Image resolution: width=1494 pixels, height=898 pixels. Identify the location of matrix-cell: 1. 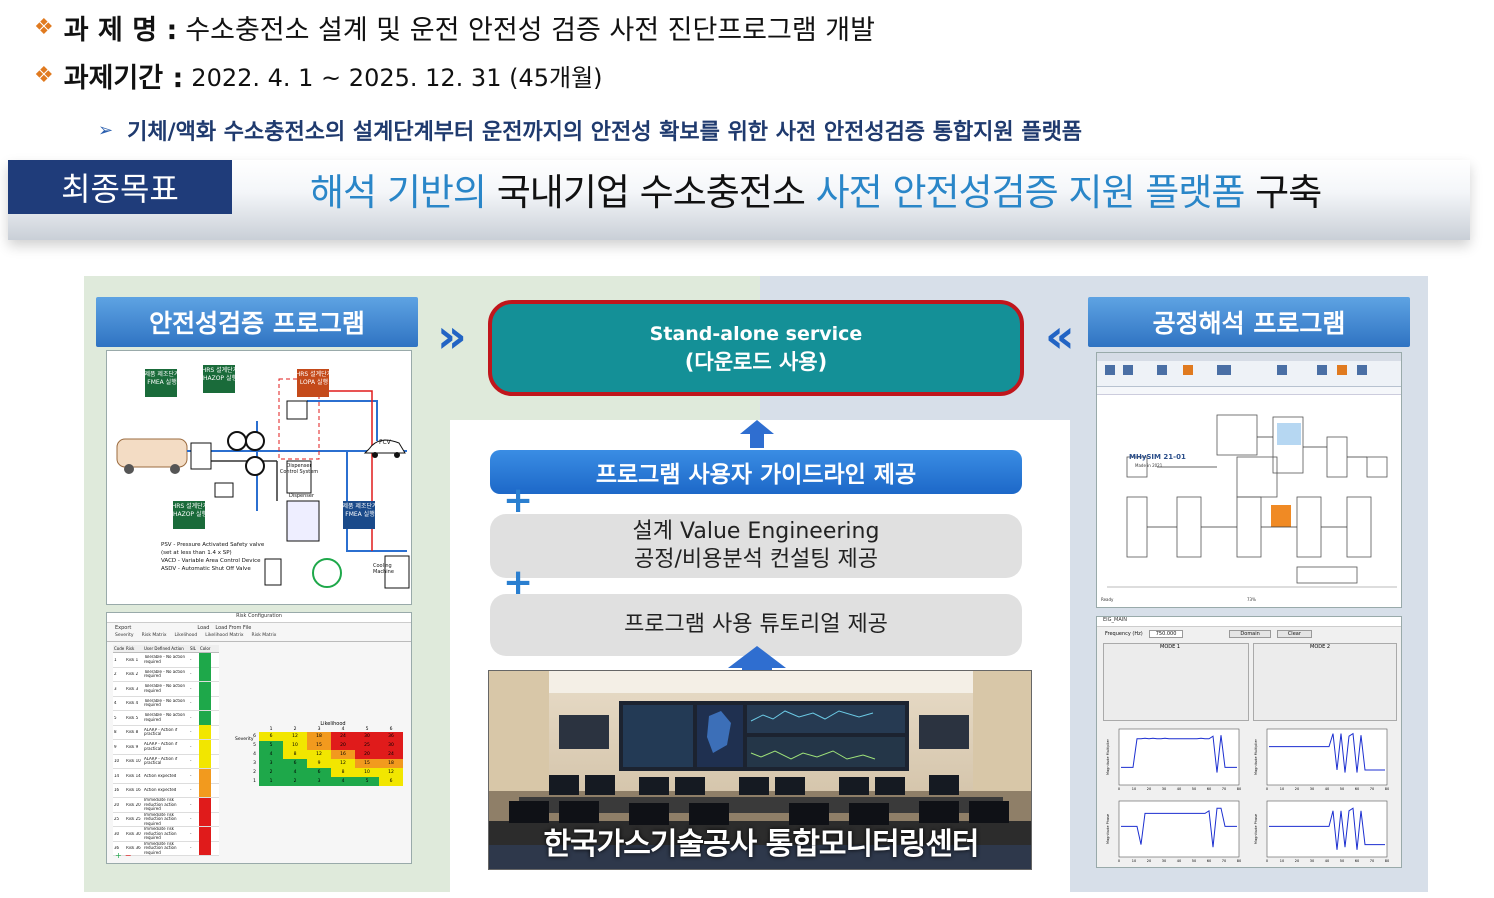
(271, 781).